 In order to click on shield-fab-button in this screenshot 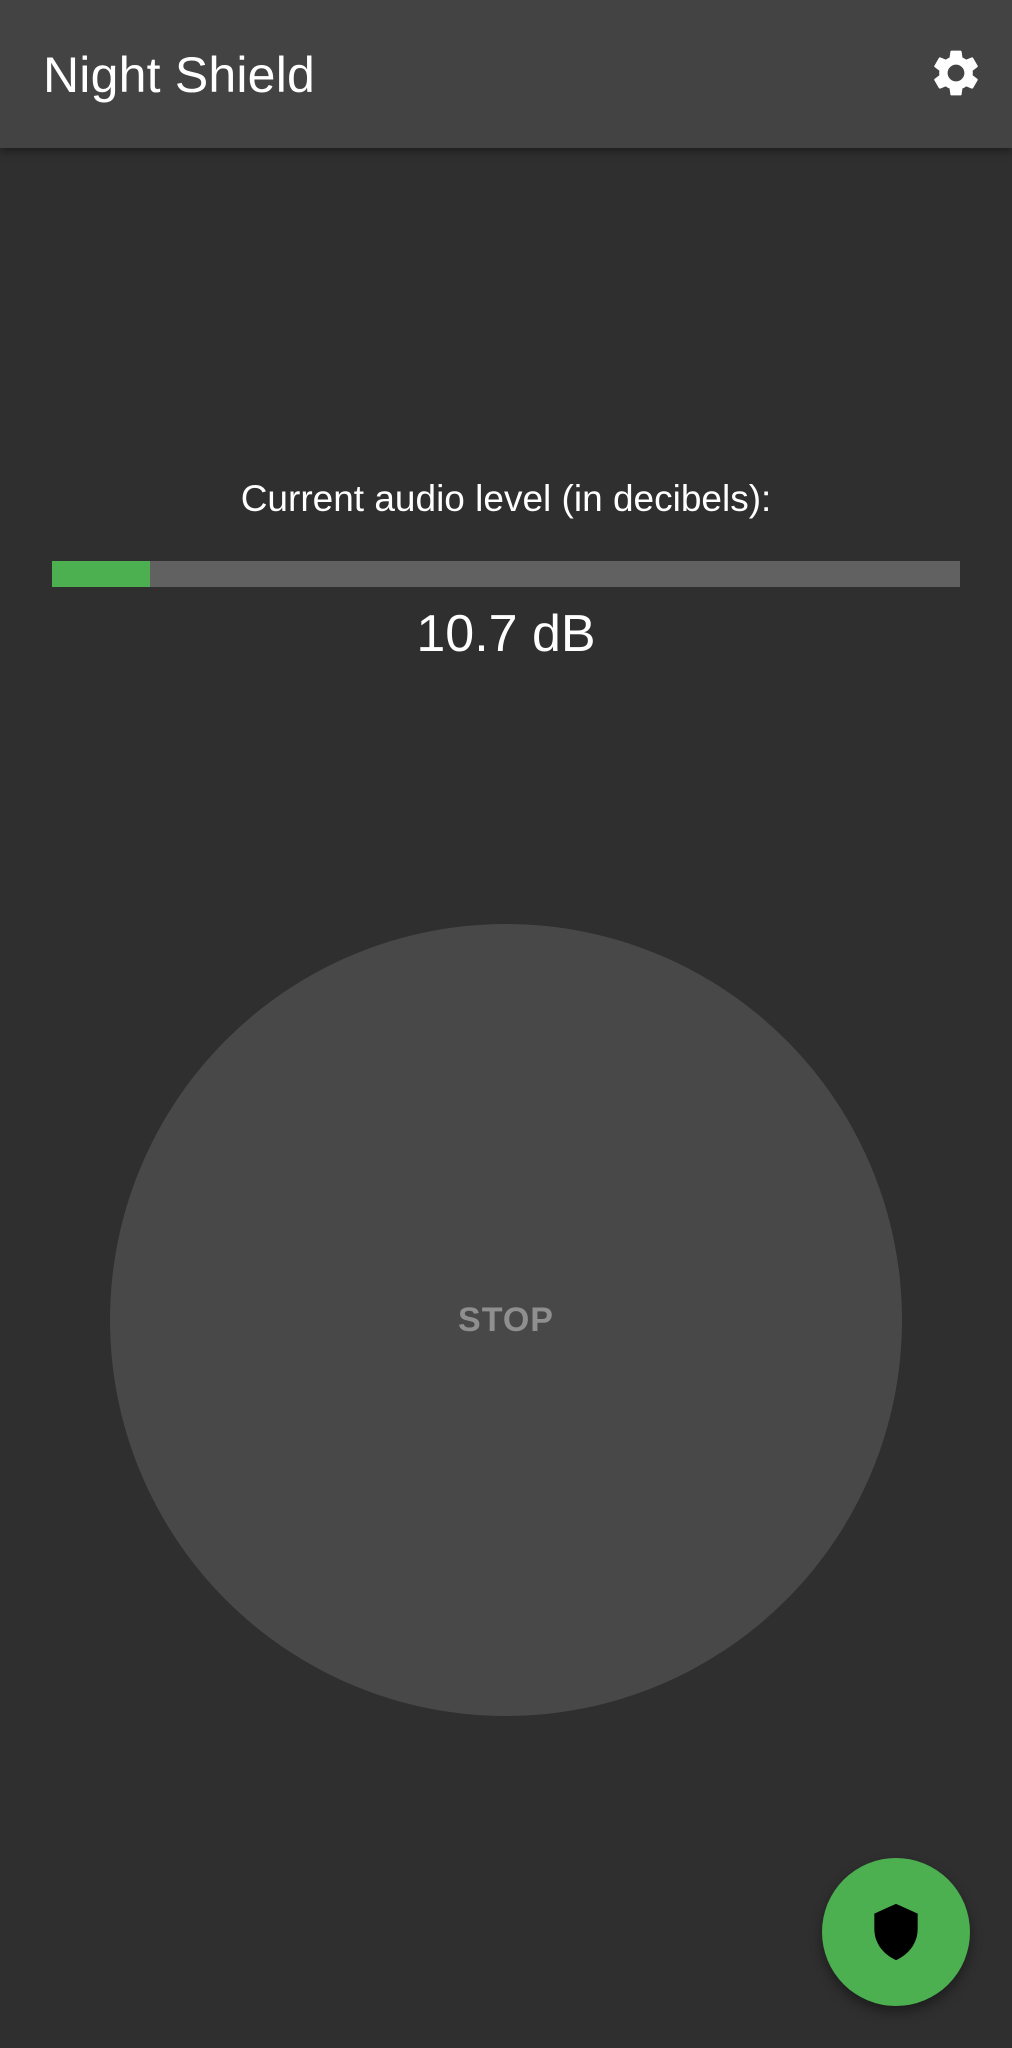, I will do `click(896, 1932)`.